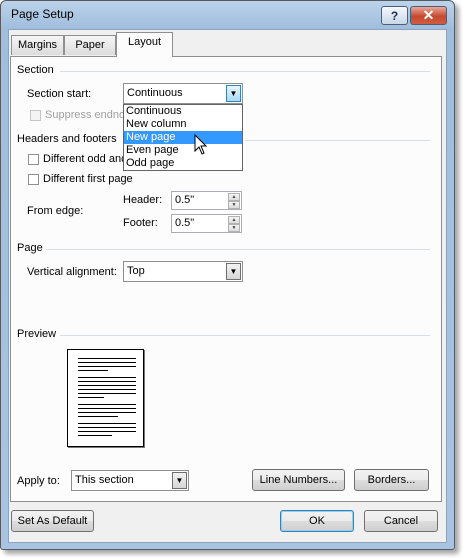 The width and height of the screenshot is (463, 558). I want to click on option-even-page: Even page, so click(183, 150).